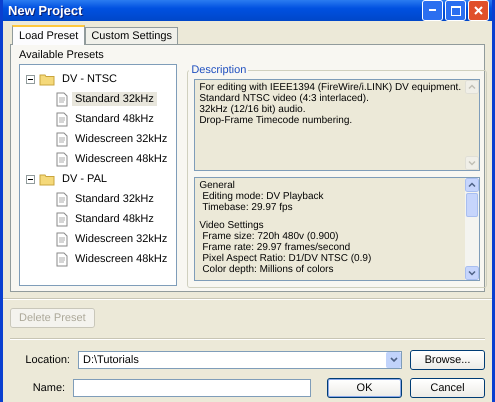  What do you see at coordinates (232, 360) in the screenshot?
I see `location-field: D:\Tutorials` at bounding box center [232, 360].